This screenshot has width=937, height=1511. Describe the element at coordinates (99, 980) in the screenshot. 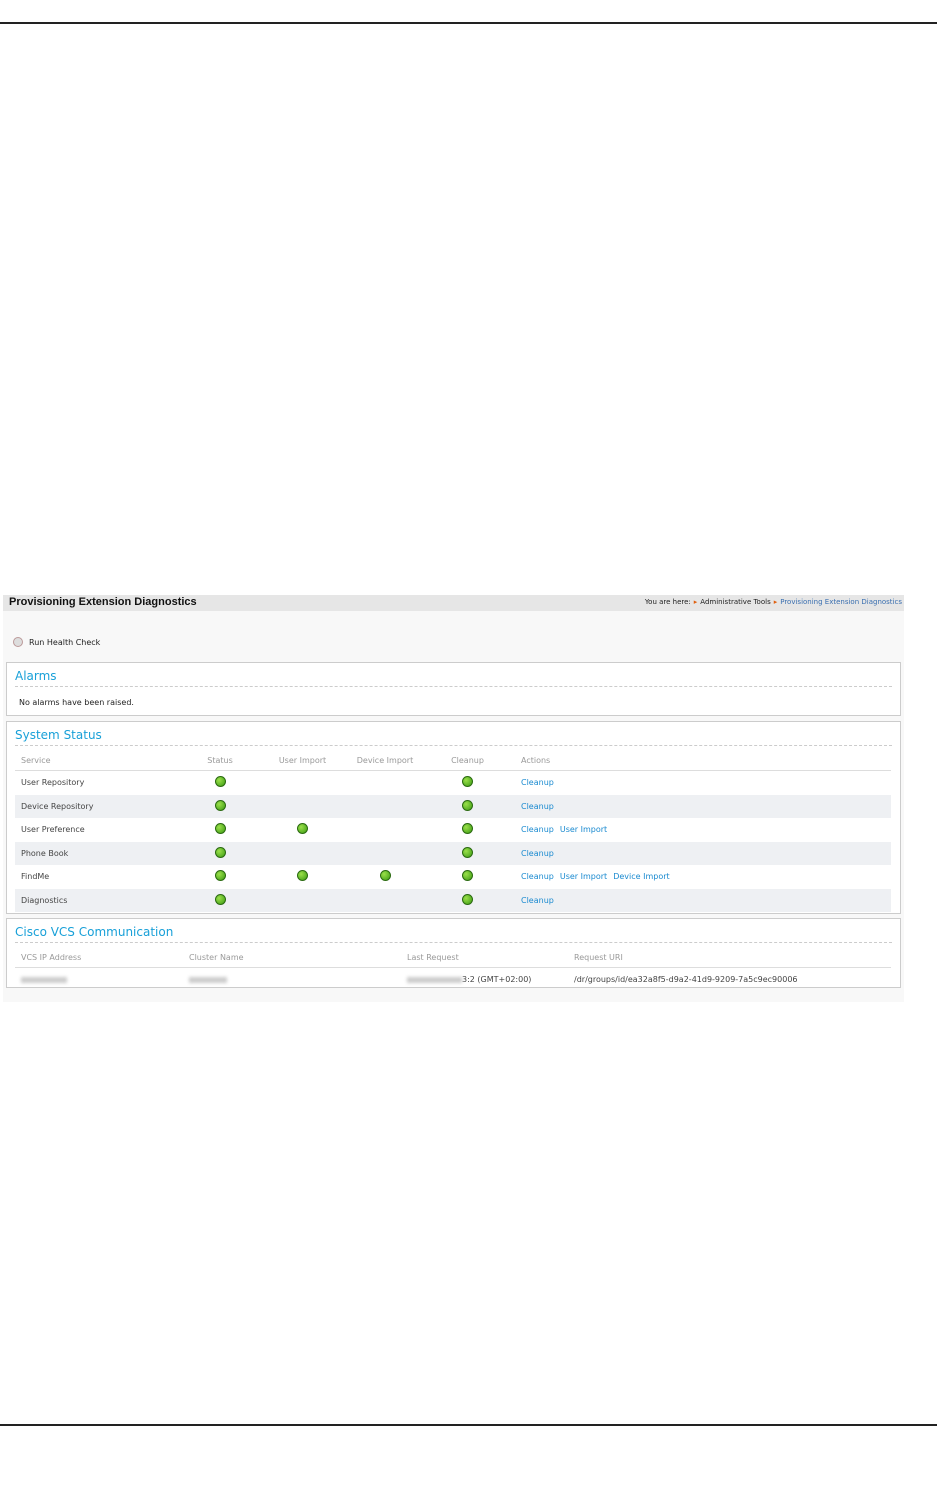

I see `vcs-ip-address` at that location.